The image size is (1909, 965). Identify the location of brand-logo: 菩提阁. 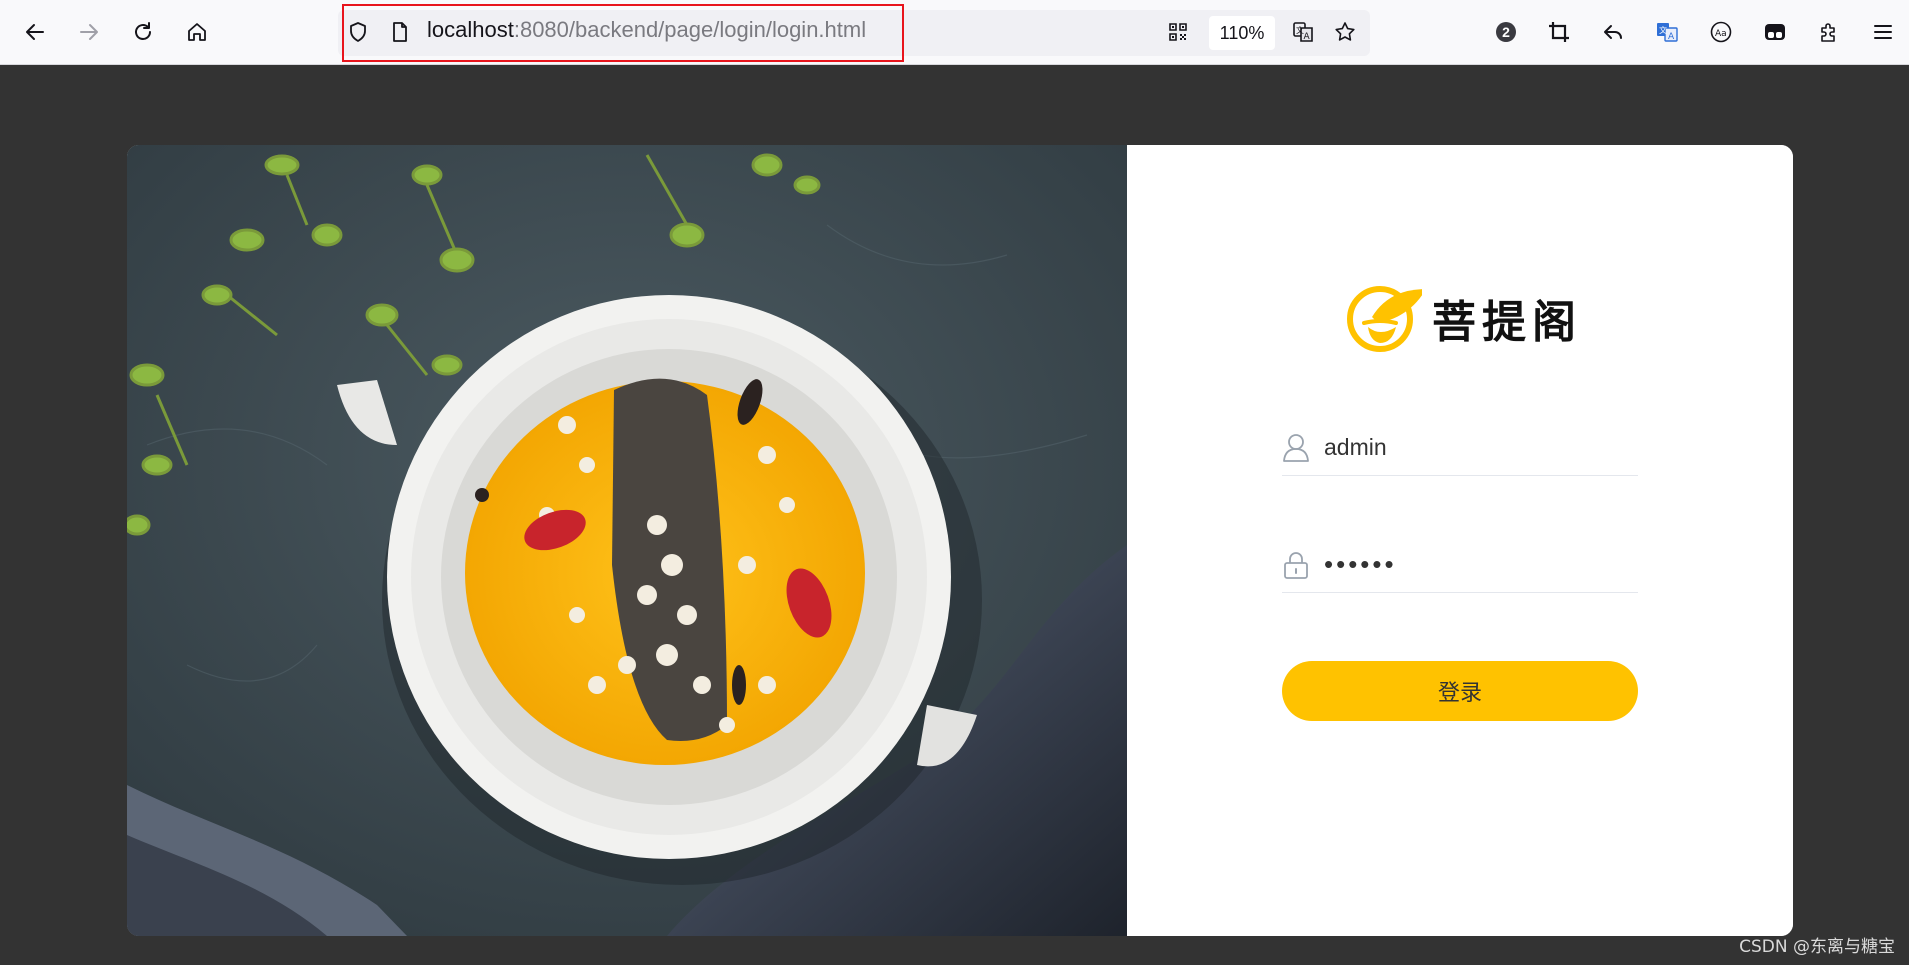
(1464, 318).